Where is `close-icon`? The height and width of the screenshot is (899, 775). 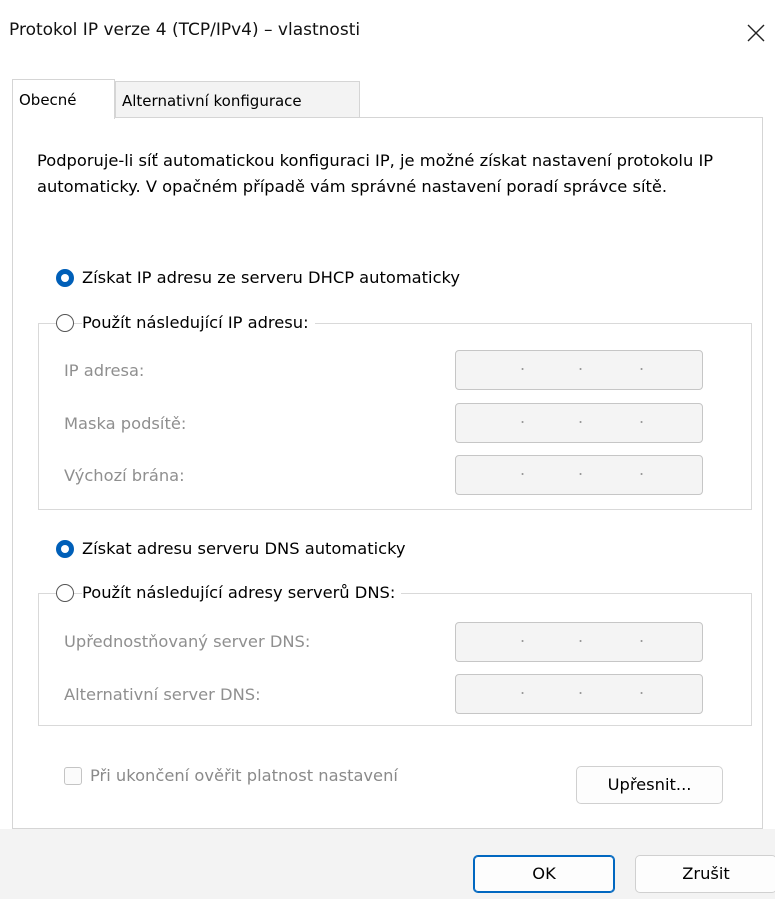
close-icon is located at coordinates (756, 33).